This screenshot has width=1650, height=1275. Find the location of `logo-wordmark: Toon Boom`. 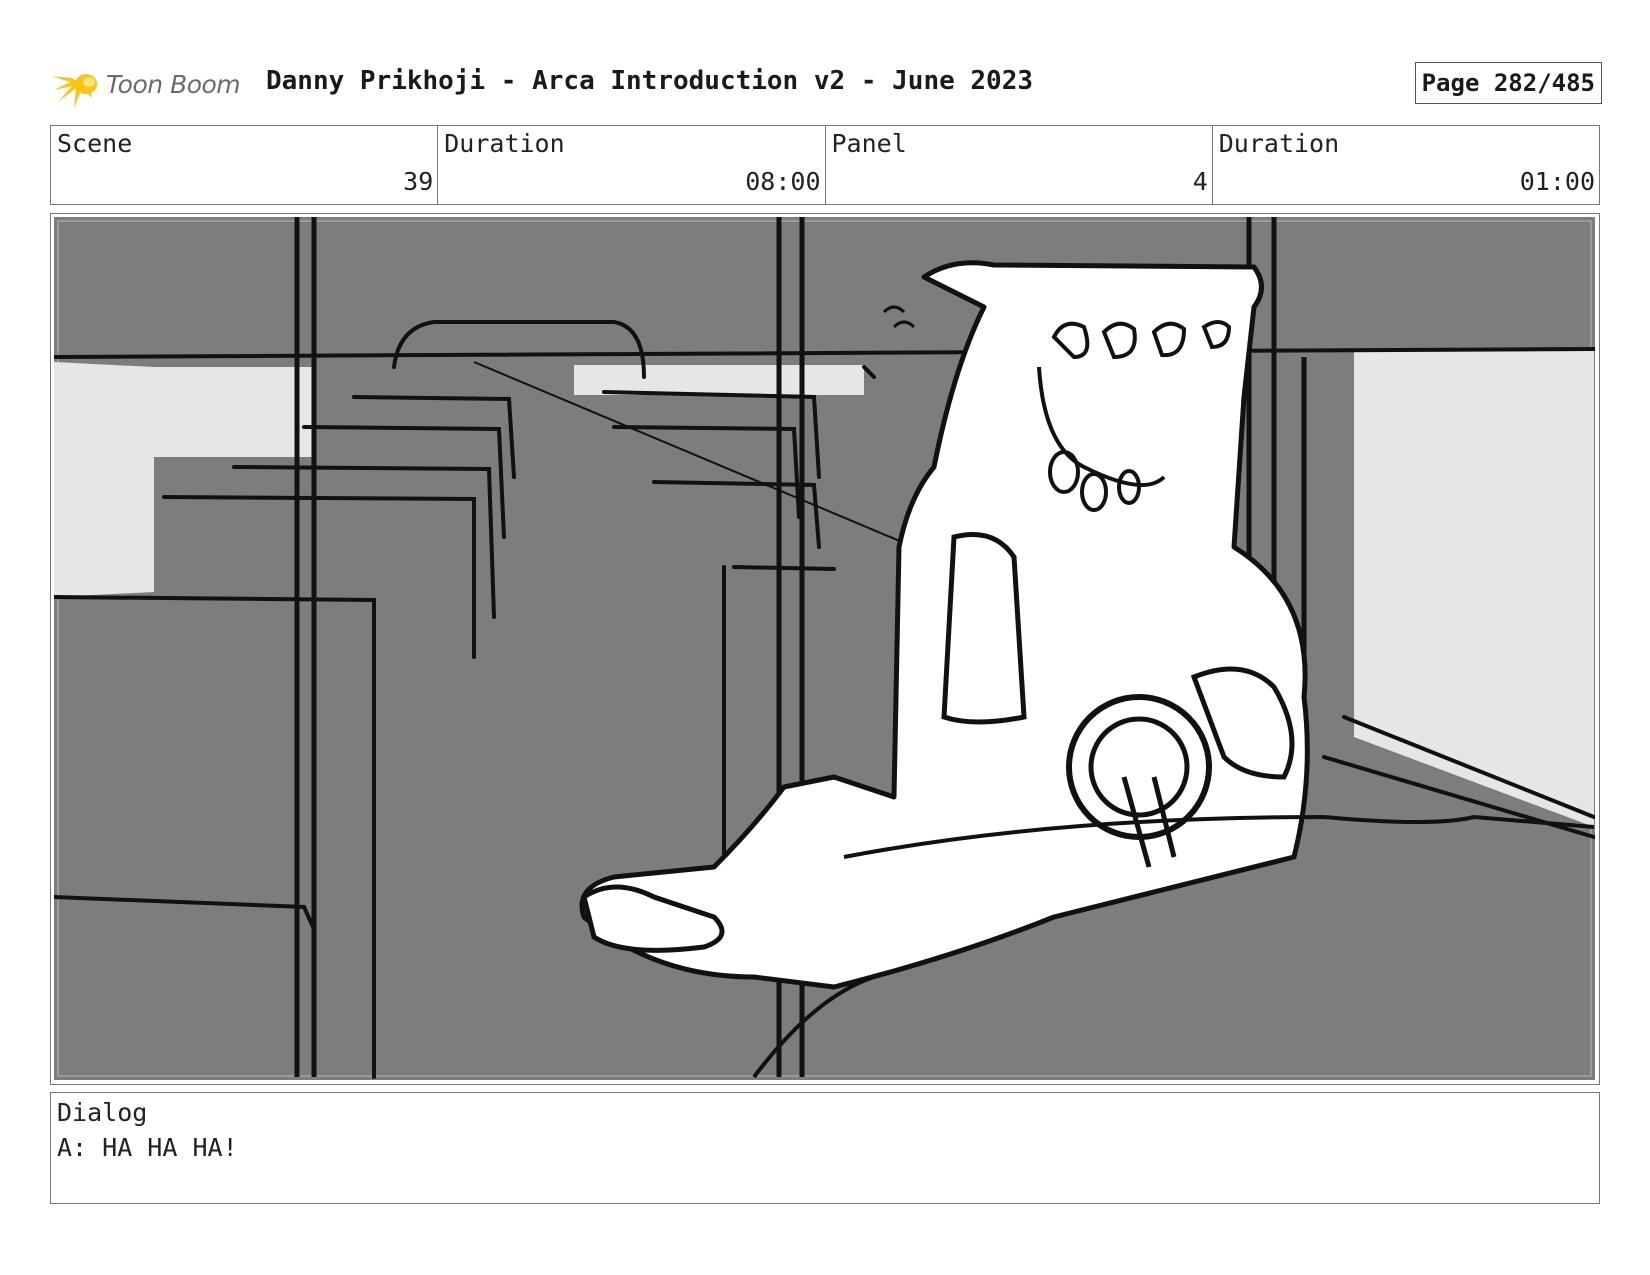

logo-wordmark: Toon Boom is located at coordinates (173, 84).